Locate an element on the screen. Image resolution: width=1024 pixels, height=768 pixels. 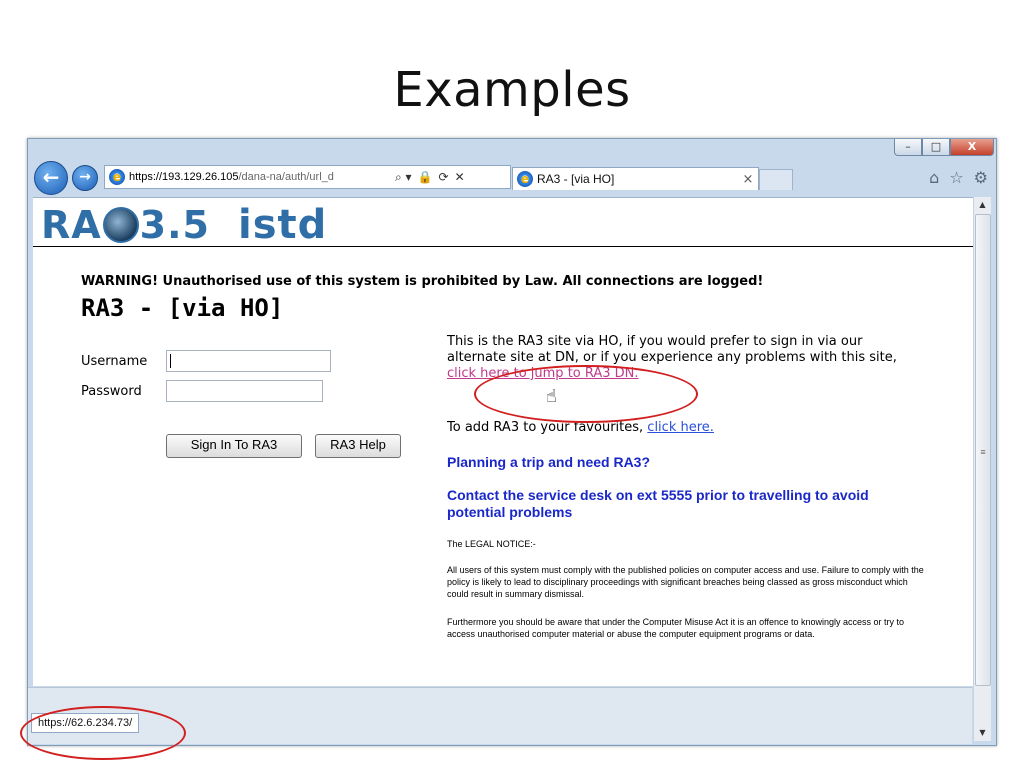
vertical-scrollbar: ▲ ≡ ▼ is located at coordinates (982, 469).